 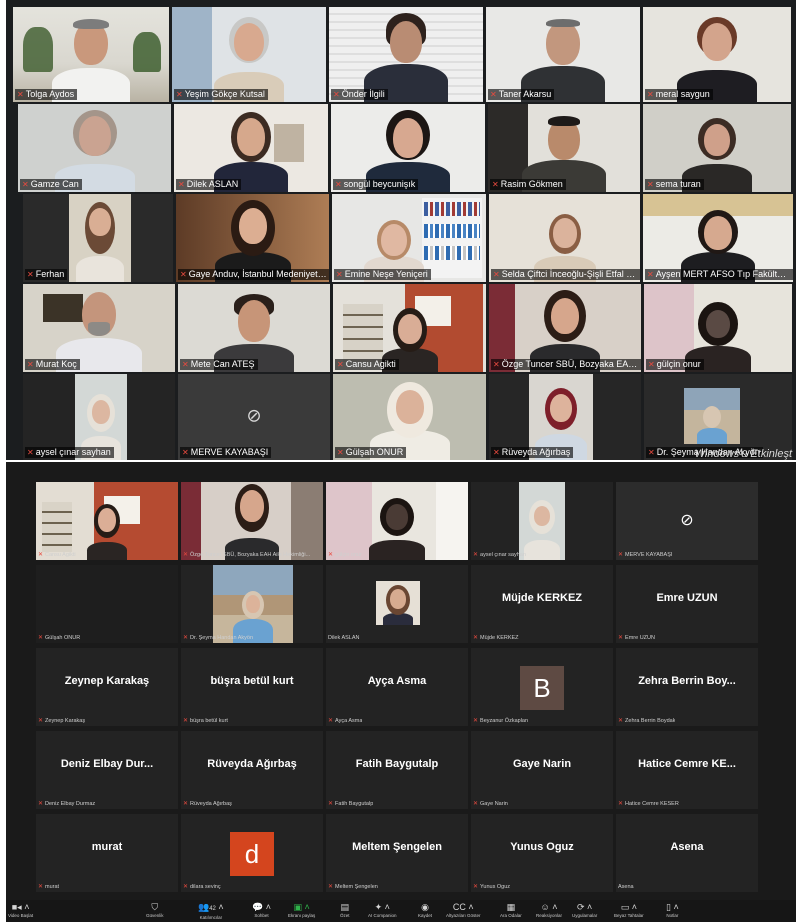 I want to click on video-tile: ✕ sema turan, so click(x=717, y=148).